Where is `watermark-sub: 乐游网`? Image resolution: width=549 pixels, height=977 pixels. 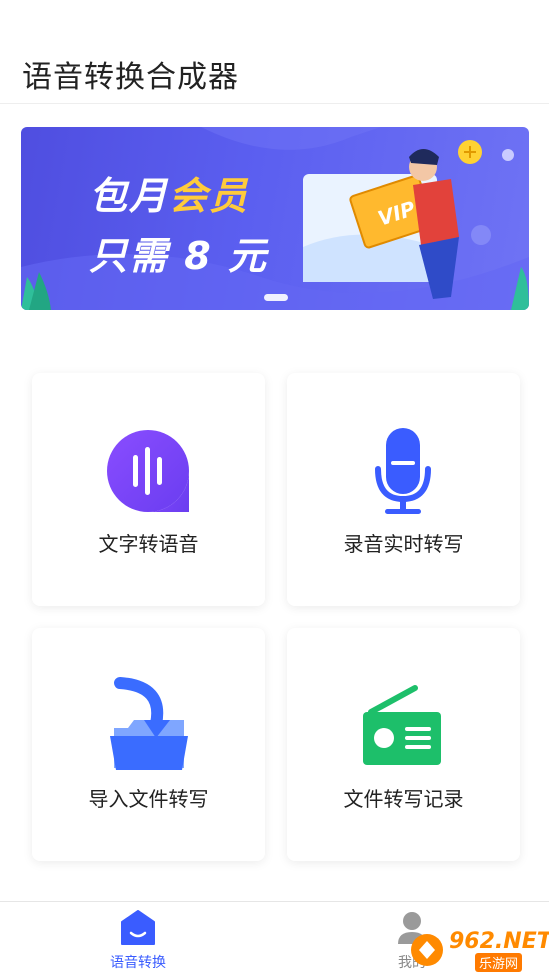 watermark-sub: 乐游网 is located at coordinates (499, 962).